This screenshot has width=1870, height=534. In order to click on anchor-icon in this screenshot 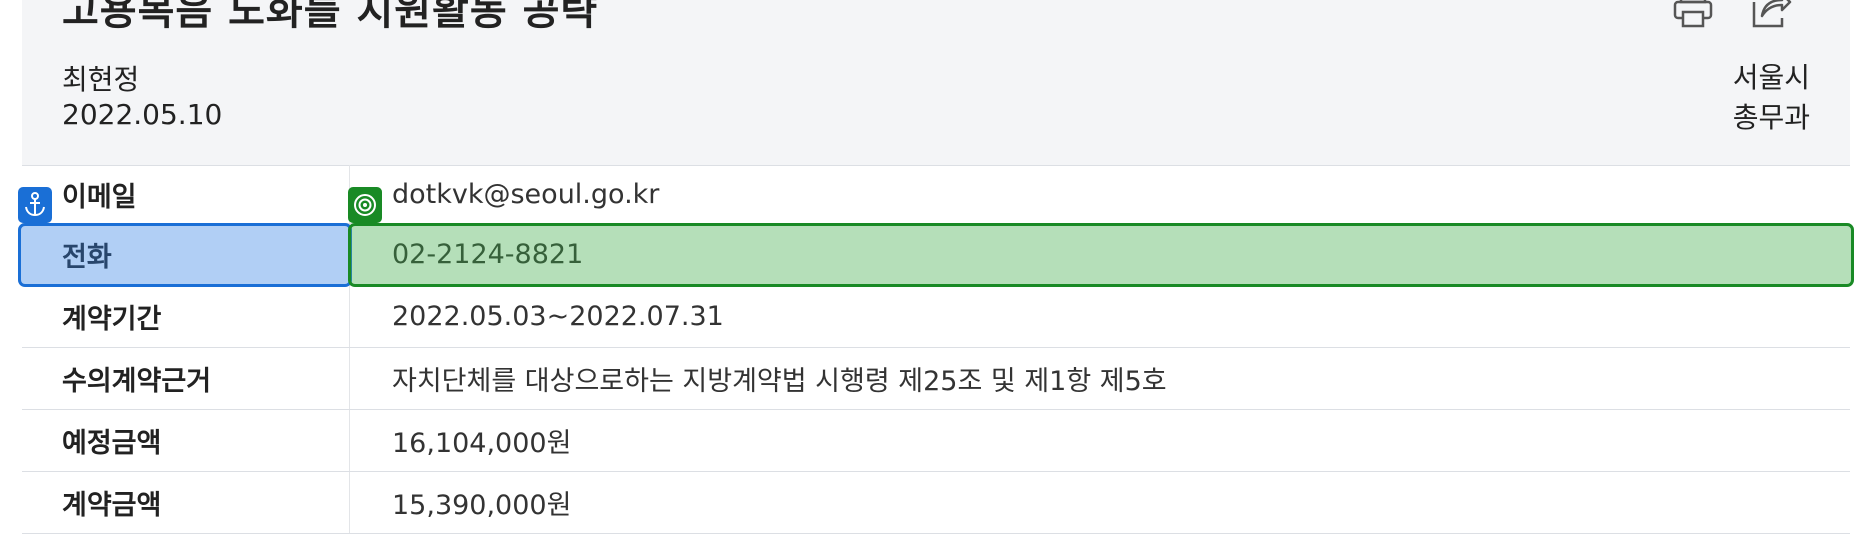, I will do `click(35, 204)`.